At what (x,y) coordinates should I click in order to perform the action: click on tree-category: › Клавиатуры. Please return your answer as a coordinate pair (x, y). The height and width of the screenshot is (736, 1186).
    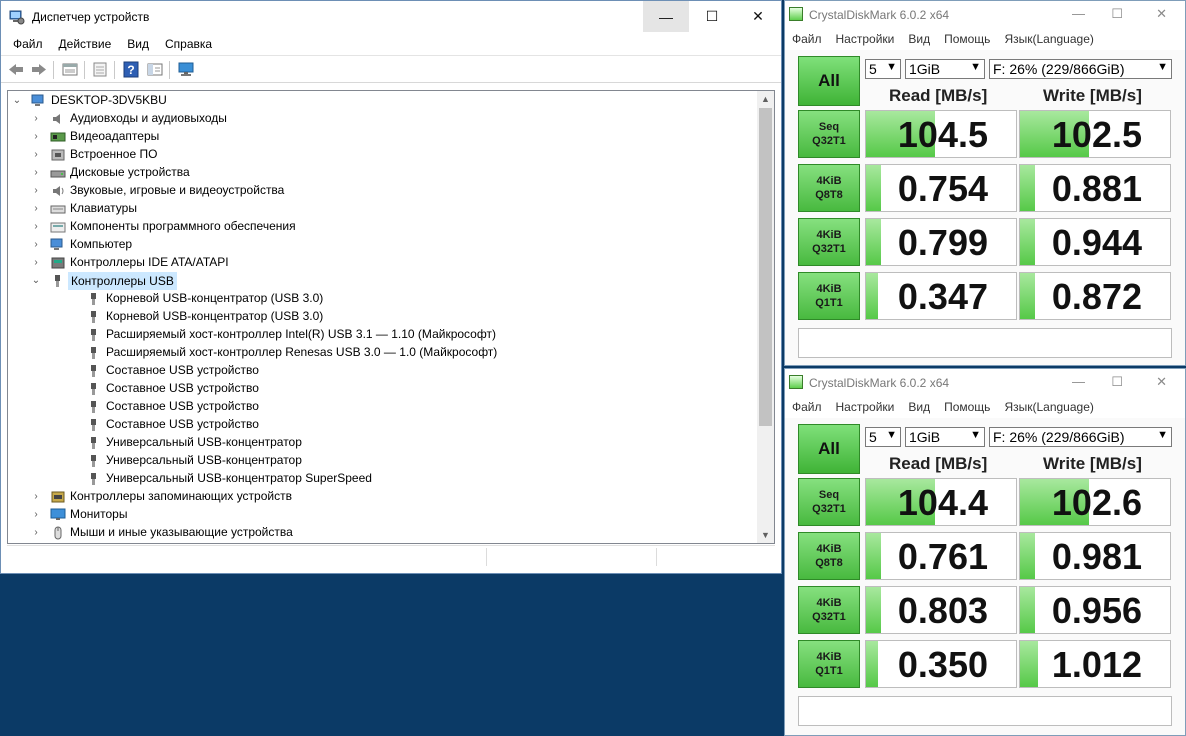
    Looking at the image, I should click on (382, 209).